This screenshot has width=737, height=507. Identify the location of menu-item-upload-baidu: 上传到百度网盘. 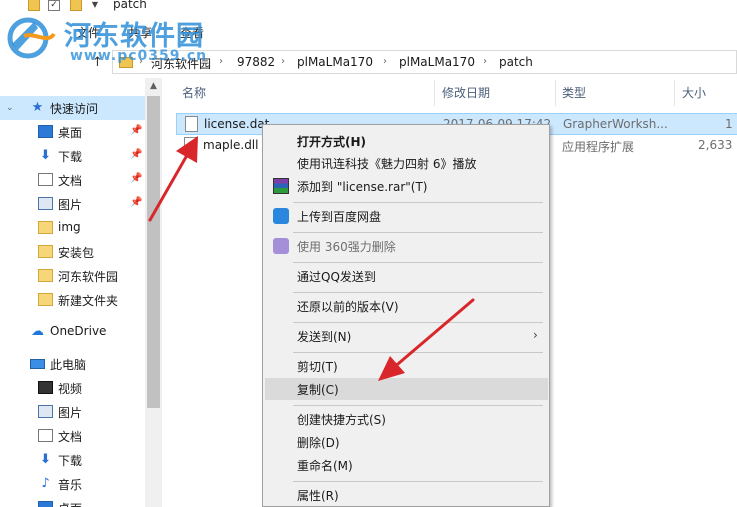
(406, 216).